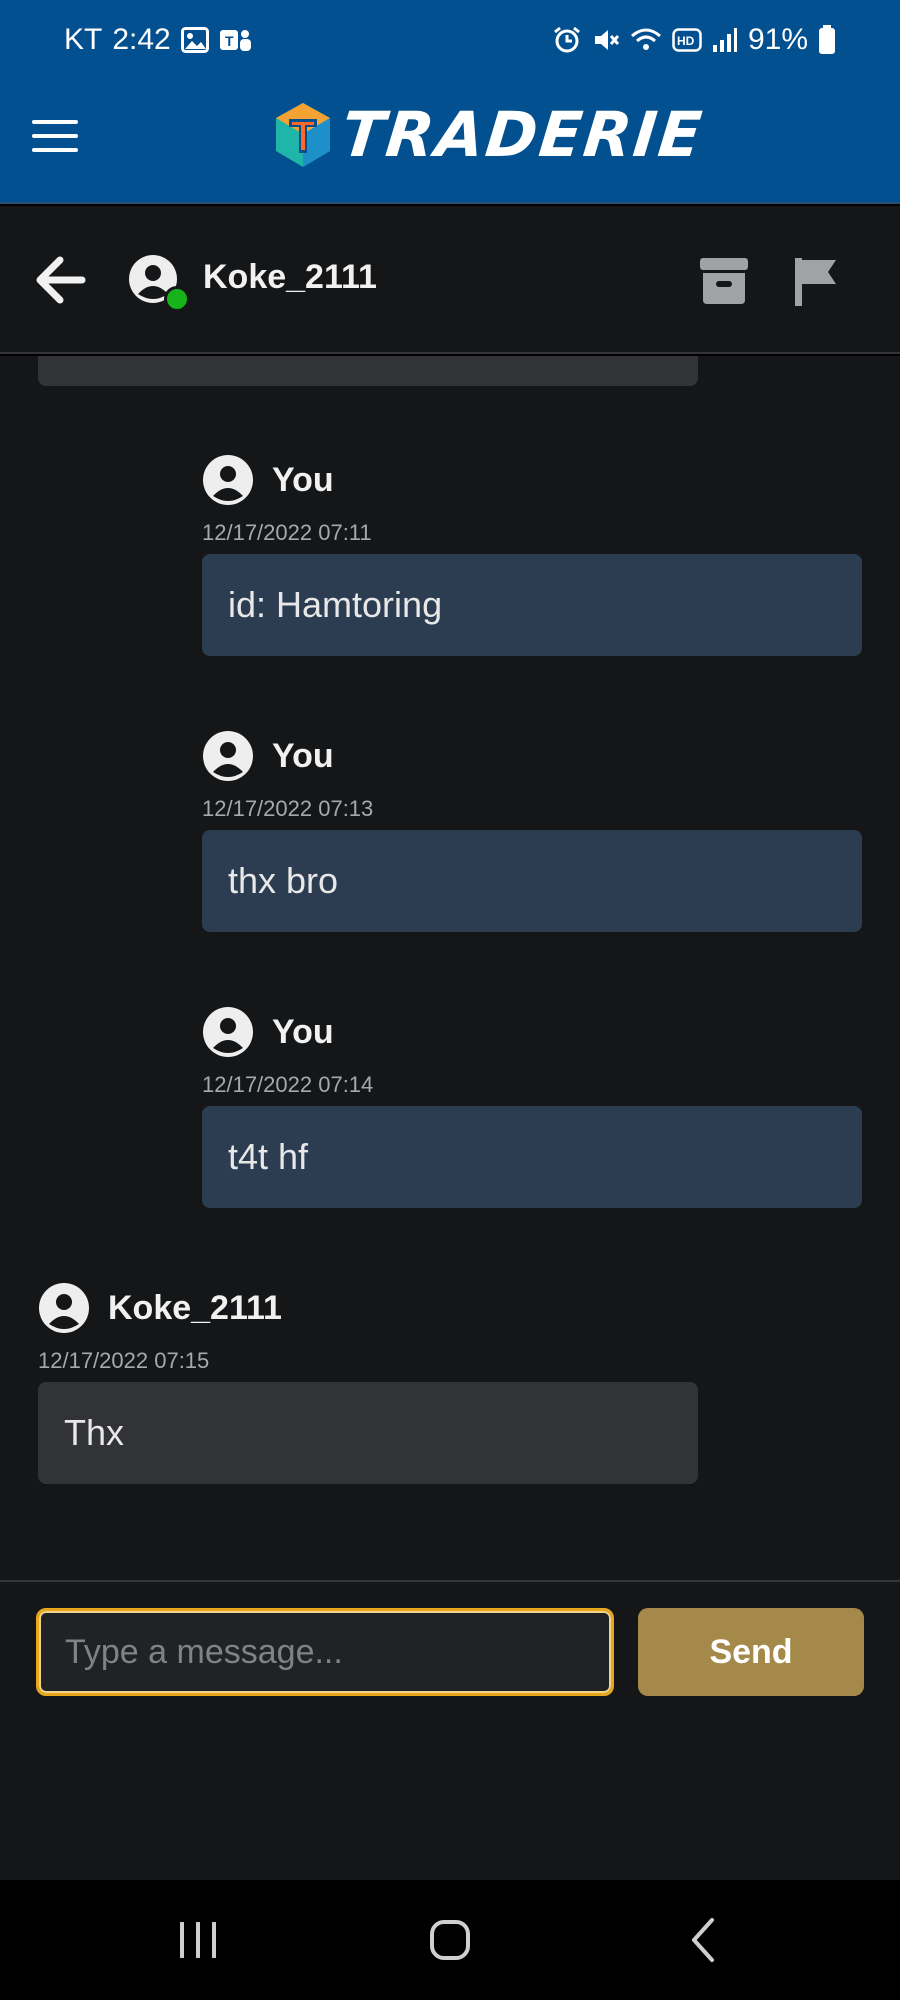 This screenshot has width=900, height=2000. I want to click on message-input, so click(325, 1652).